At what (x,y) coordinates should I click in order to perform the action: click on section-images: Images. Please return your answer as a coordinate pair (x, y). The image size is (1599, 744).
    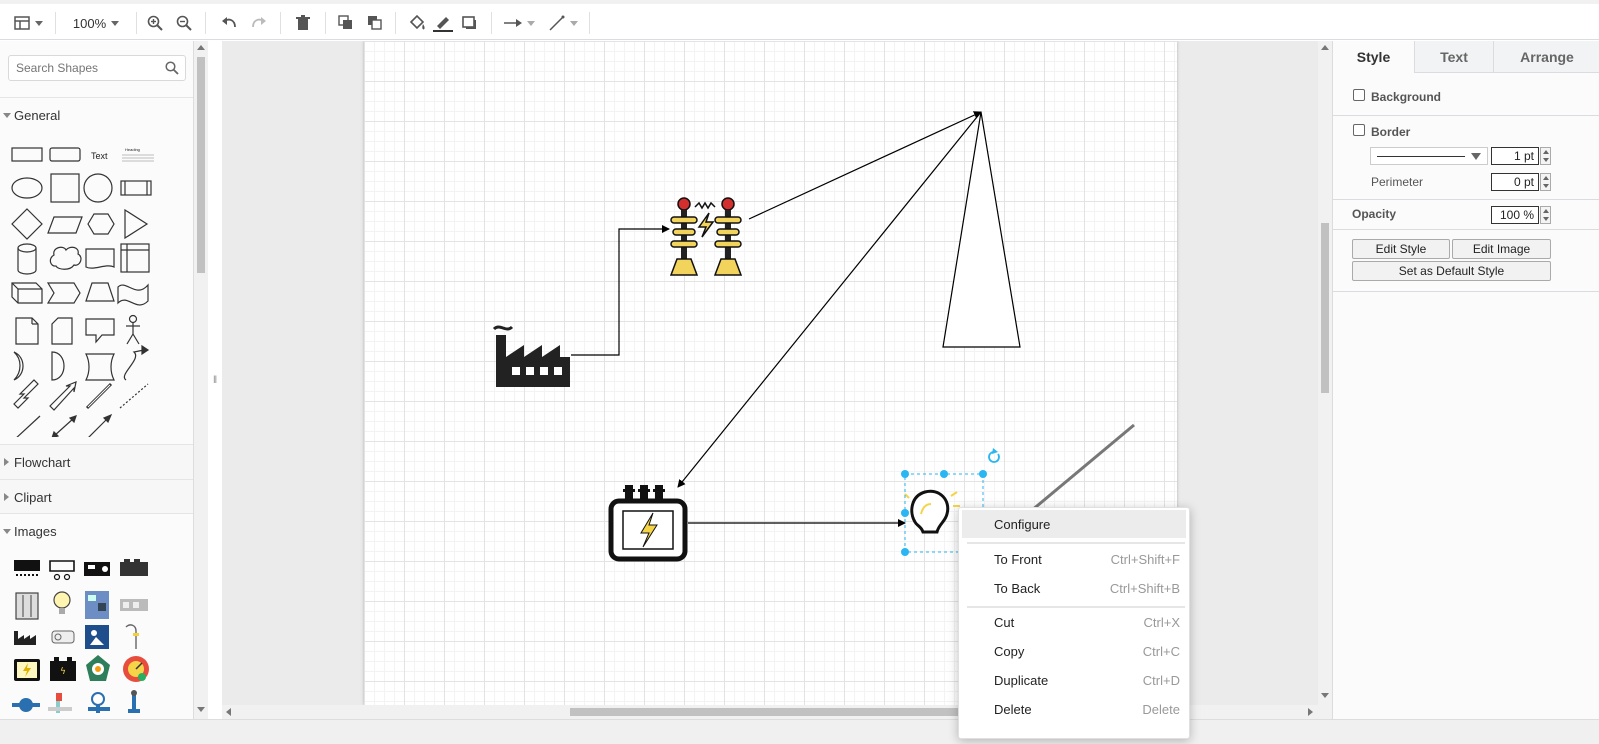
    Looking at the image, I should click on (96, 530).